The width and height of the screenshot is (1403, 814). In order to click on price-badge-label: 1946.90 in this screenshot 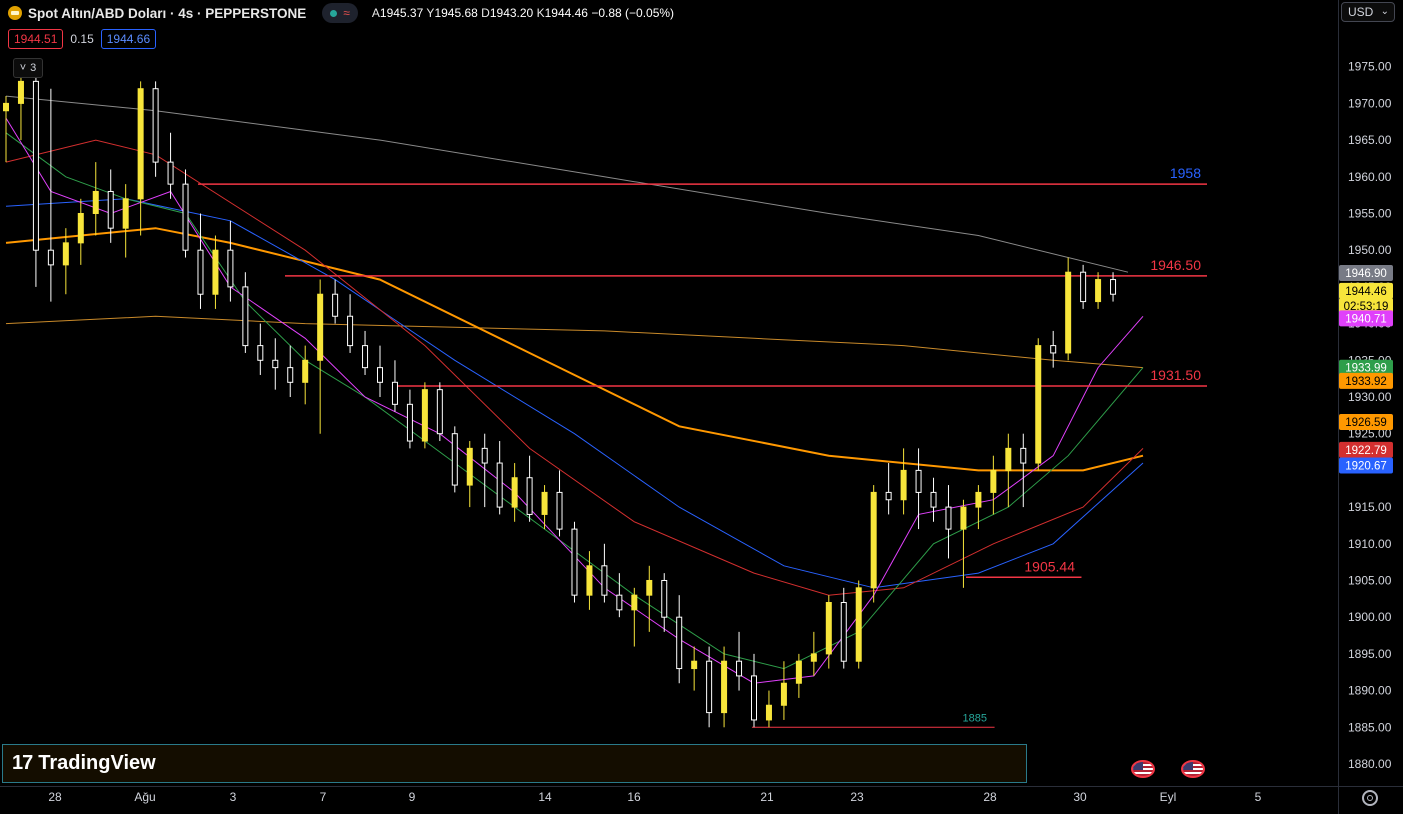, I will do `click(1366, 274)`.